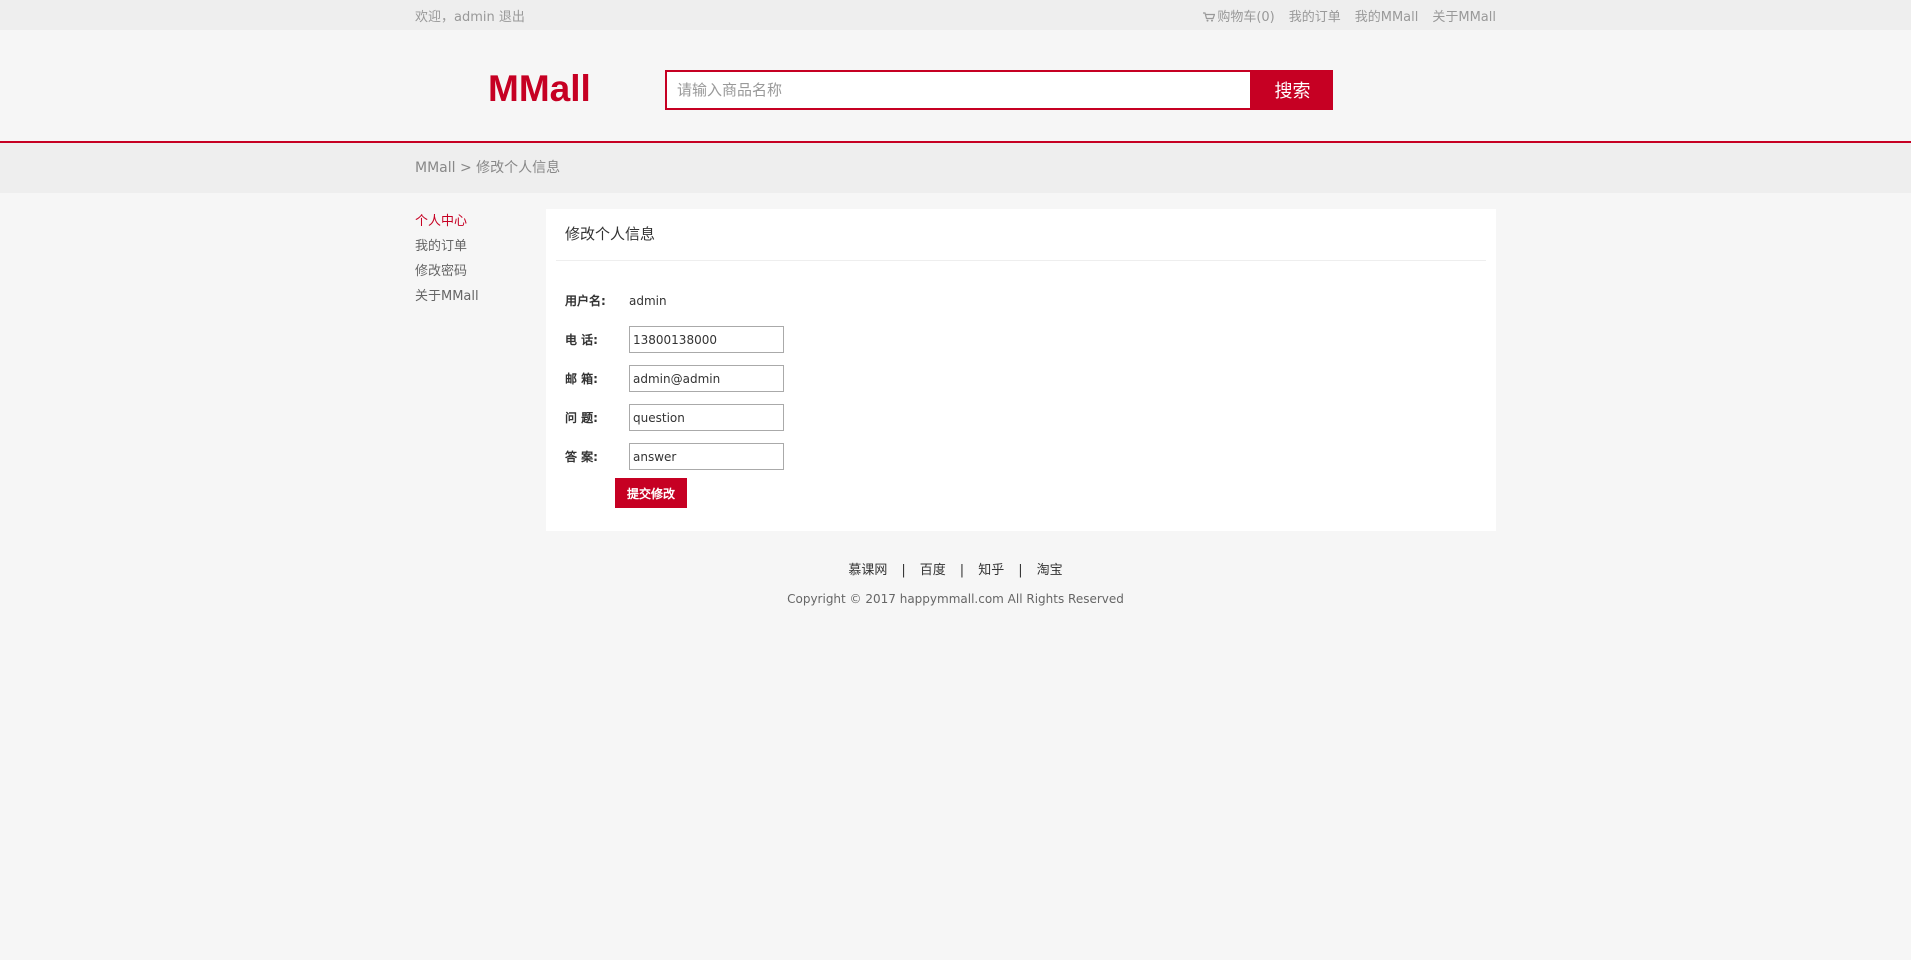  I want to click on question-field, so click(706, 417).